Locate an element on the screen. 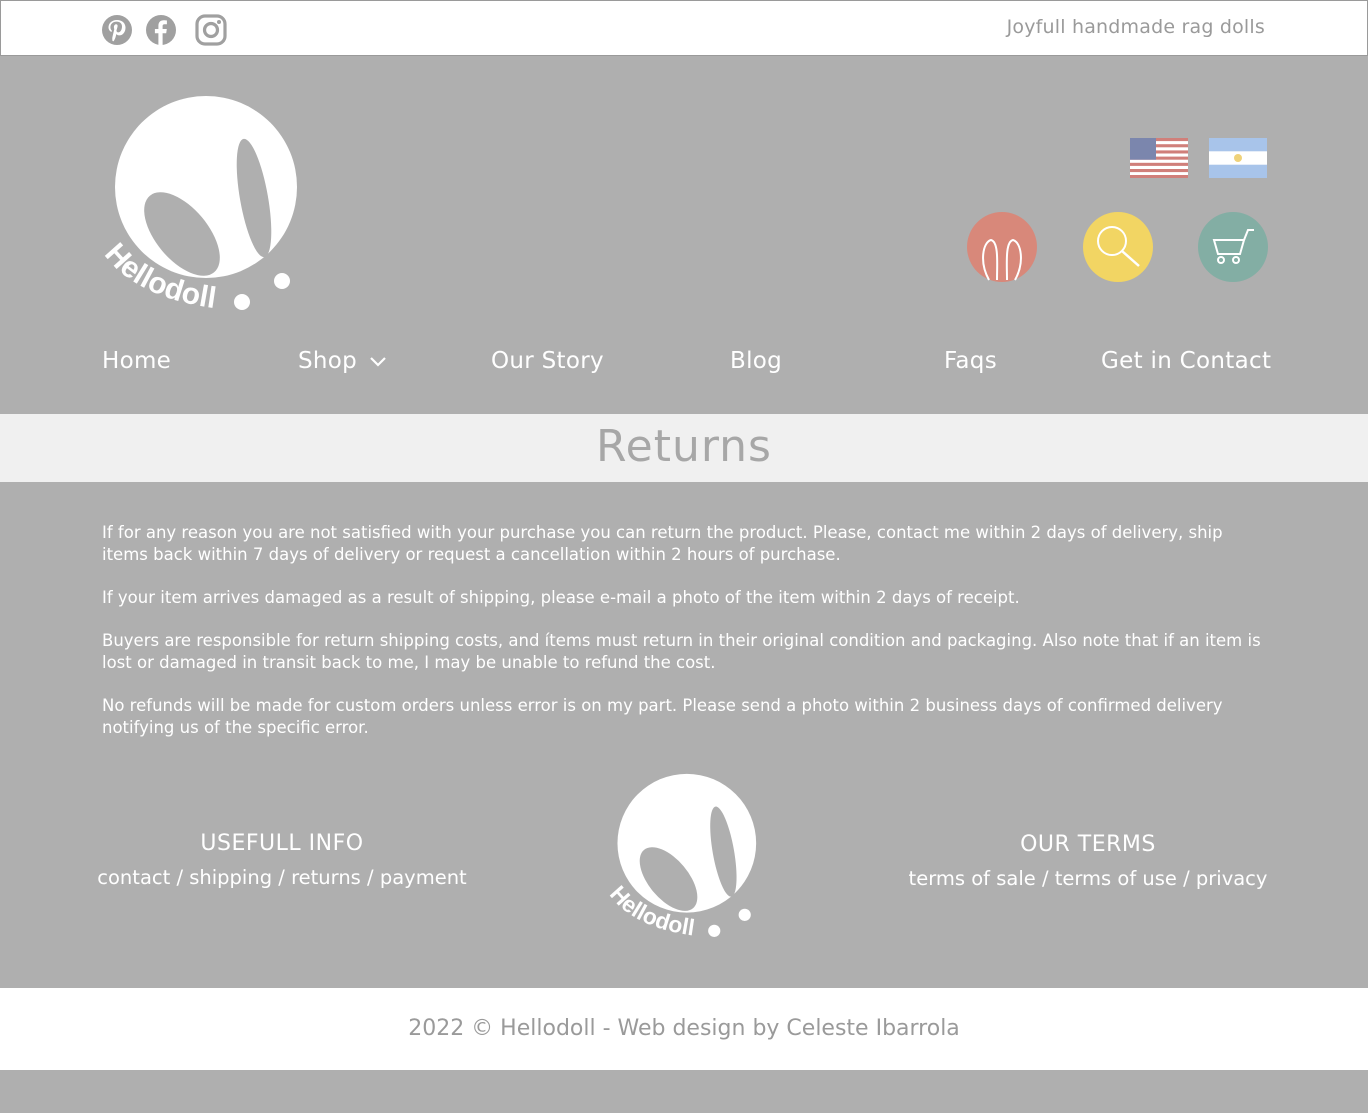 Image resolution: width=1368 pixels, height=1113 pixels. search-button is located at coordinates (1118, 247).